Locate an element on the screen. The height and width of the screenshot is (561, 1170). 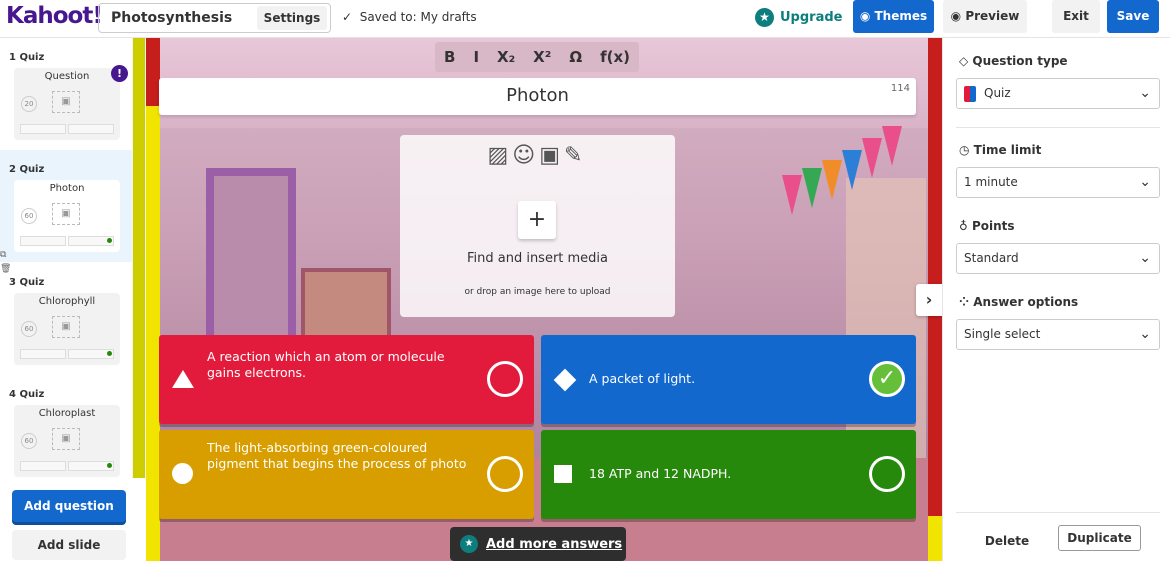
special-chars-button: Ω is located at coordinates (575, 57).